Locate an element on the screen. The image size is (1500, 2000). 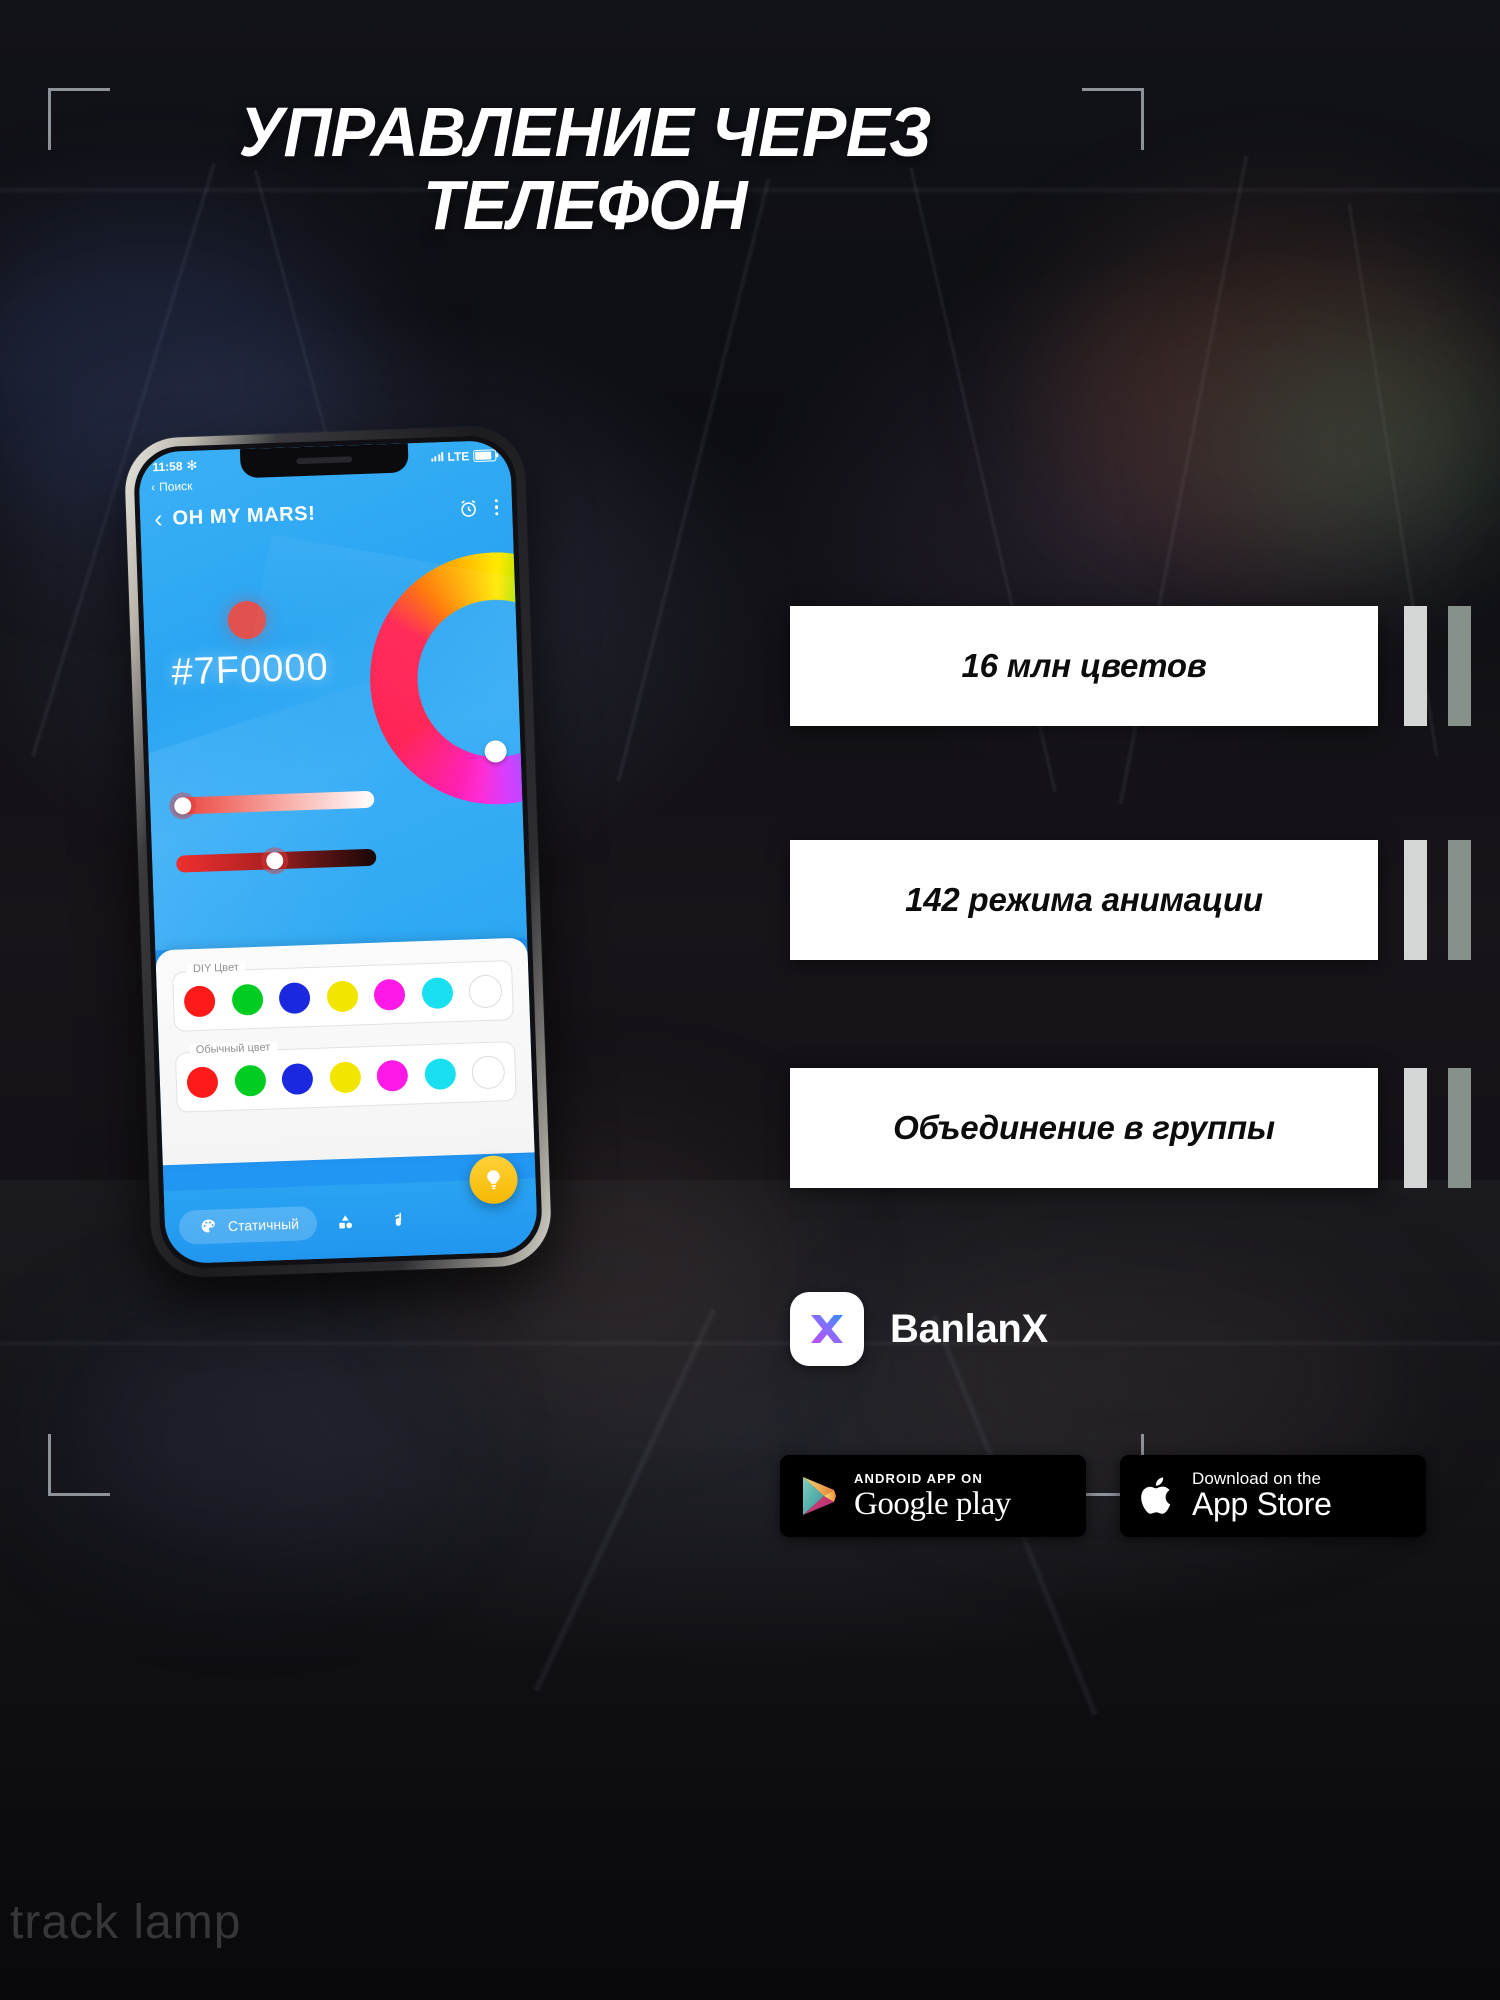
banlanx-logo-mark is located at coordinates (827, 1329).